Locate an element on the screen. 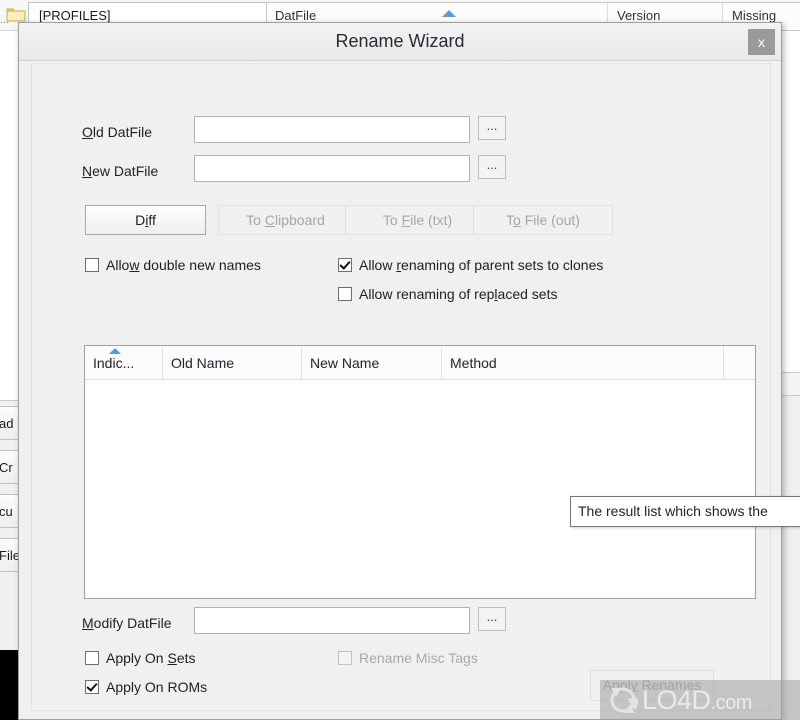  modify-datfile-input is located at coordinates (332, 620).